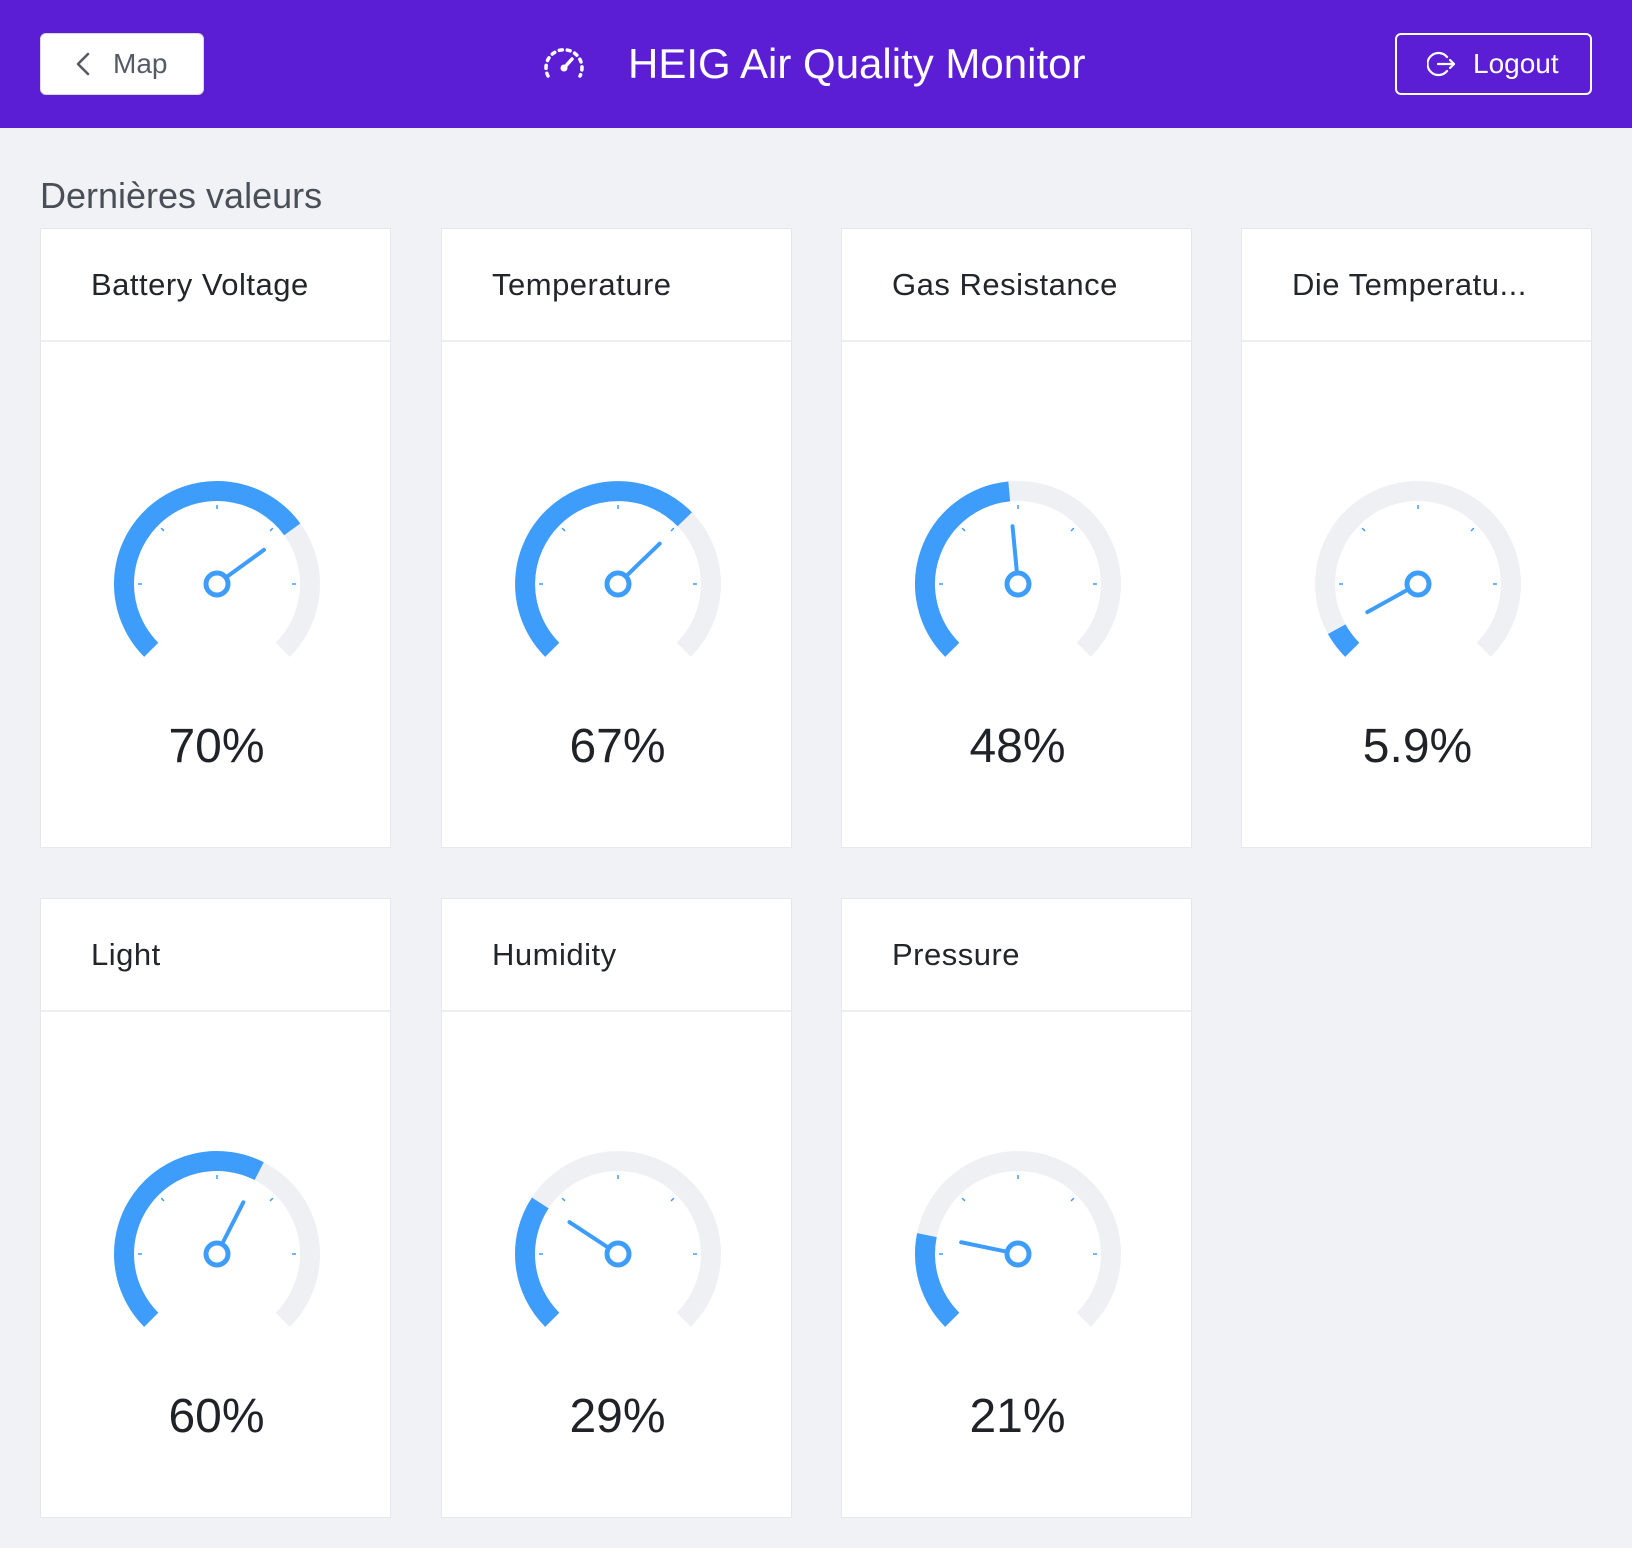  Describe the element at coordinates (616, 955) in the screenshot. I see `card-title: Humidity` at that location.